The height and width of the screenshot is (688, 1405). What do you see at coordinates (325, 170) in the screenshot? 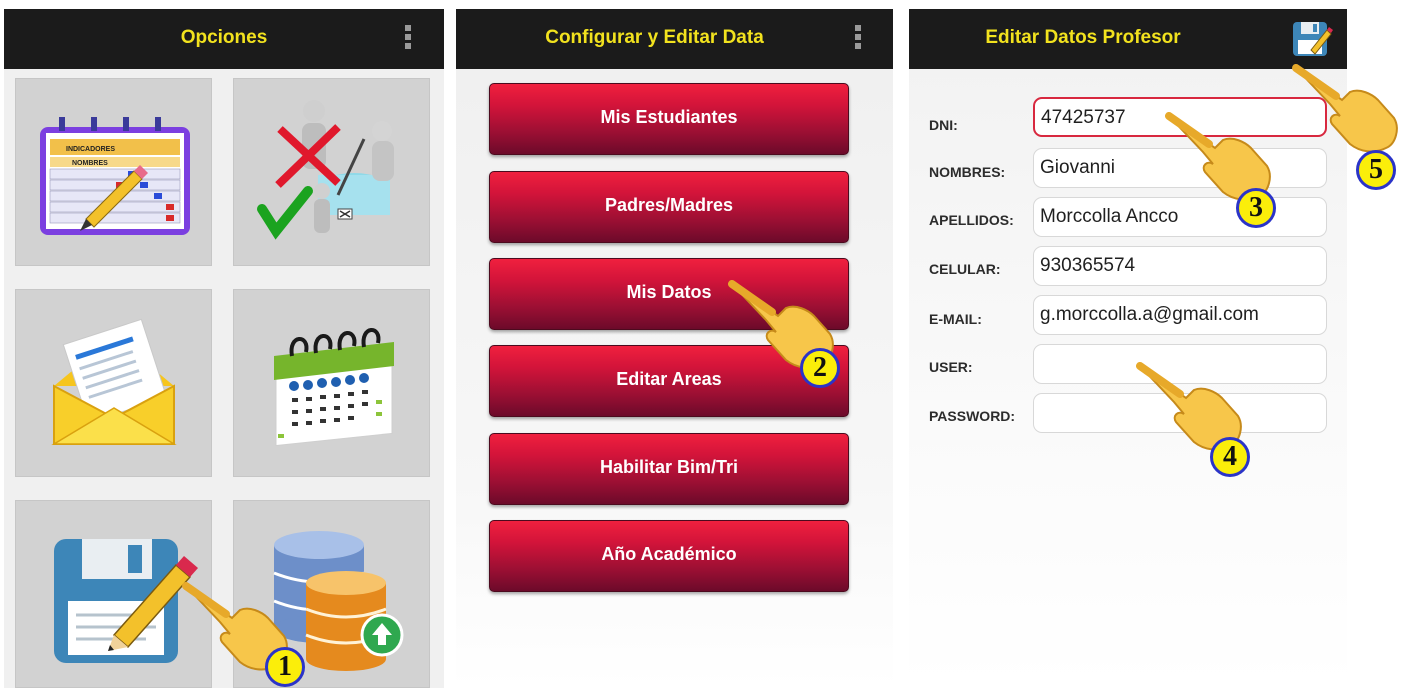
I see `evaluation-people-icon` at bounding box center [325, 170].